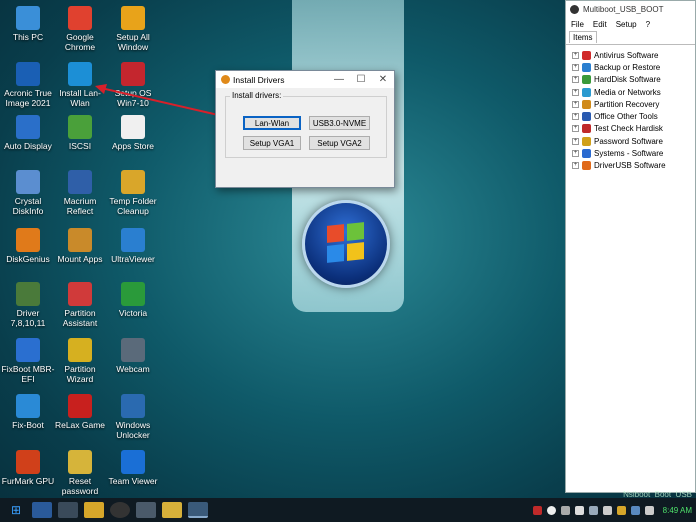 The image size is (696, 522). I want to click on menu-edit: Edit, so click(600, 24).